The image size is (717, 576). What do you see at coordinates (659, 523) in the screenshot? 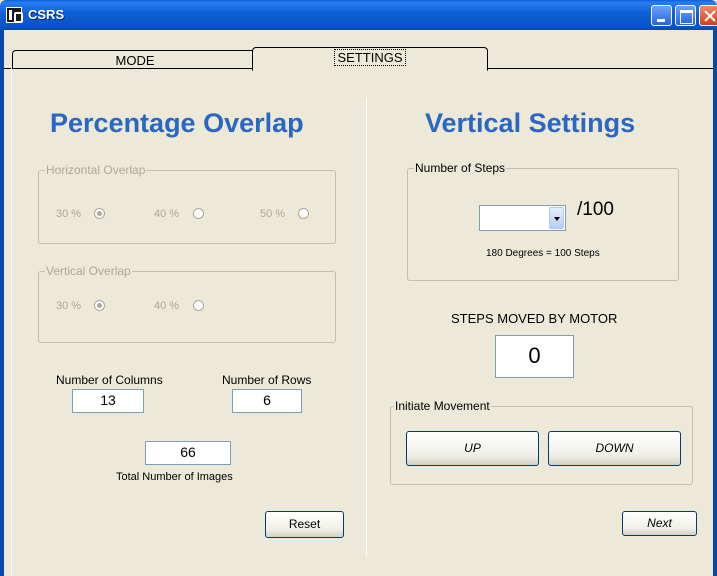
I see `next-button: Next` at bounding box center [659, 523].